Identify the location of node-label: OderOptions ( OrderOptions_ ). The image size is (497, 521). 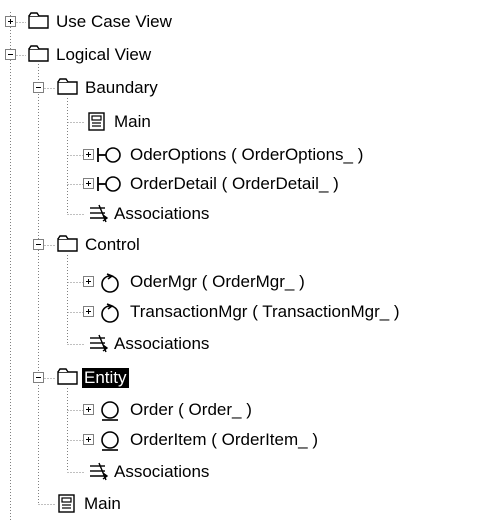
(247, 154).